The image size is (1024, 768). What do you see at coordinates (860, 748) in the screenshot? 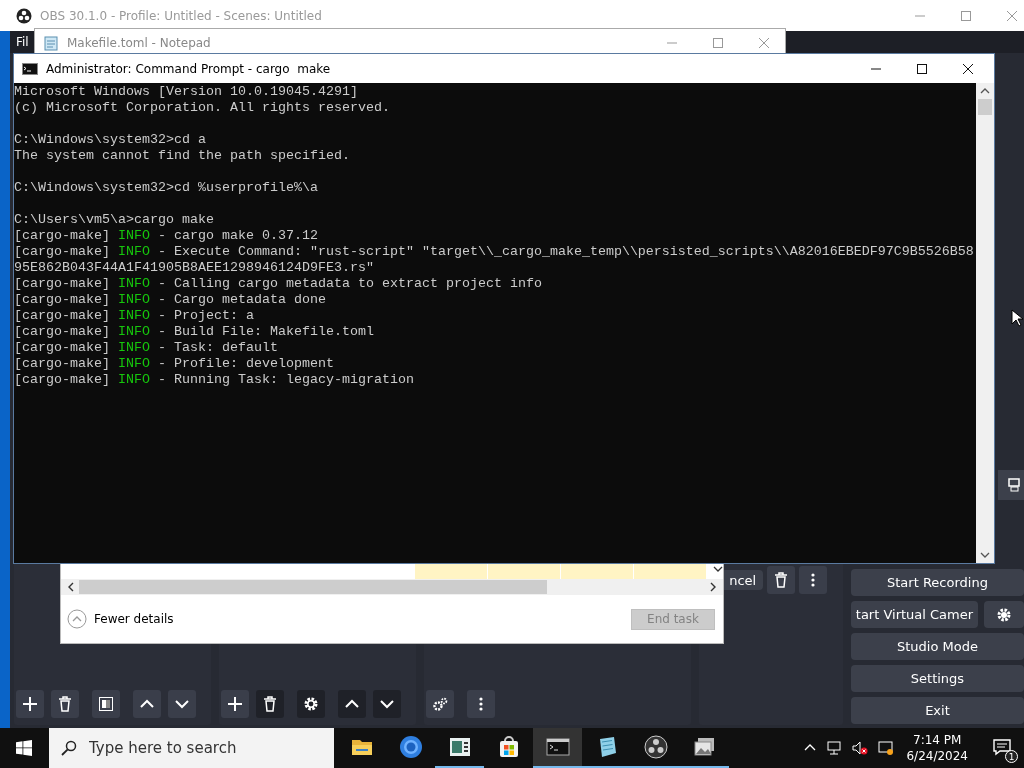
I see `speaker-muted-icon` at bounding box center [860, 748].